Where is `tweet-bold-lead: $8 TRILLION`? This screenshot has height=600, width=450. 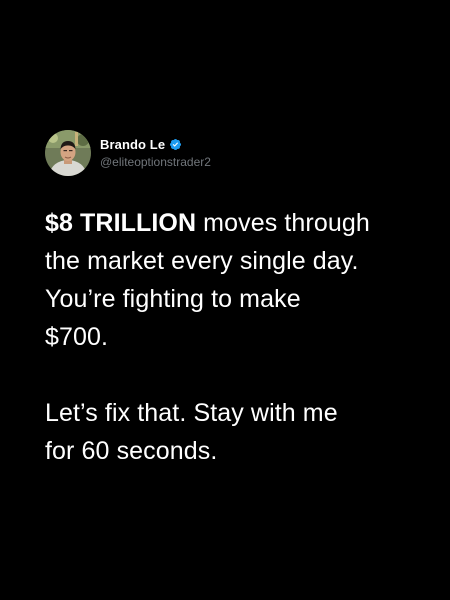
tweet-bold-lead: $8 TRILLION is located at coordinates (121, 223).